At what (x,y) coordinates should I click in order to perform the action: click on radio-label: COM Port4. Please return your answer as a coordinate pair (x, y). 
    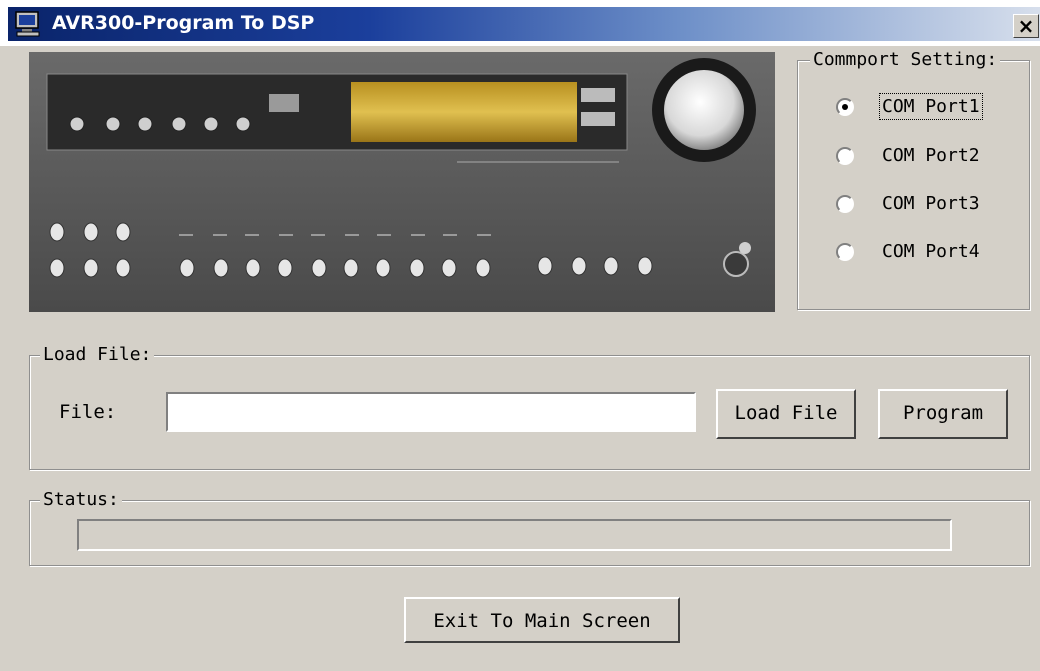
    Looking at the image, I should click on (931, 251).